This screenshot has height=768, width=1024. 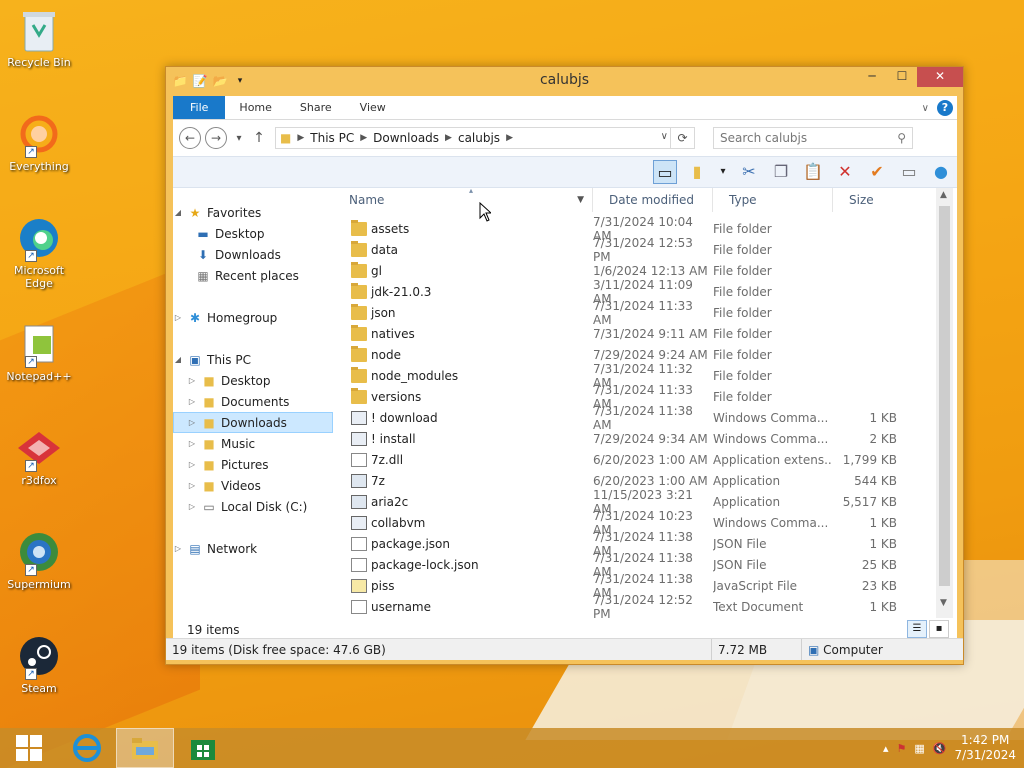 What do you see at coordinates (945, 108) in the screenshot?
I see `help-icon: ?` at bounding box center [945, 108].